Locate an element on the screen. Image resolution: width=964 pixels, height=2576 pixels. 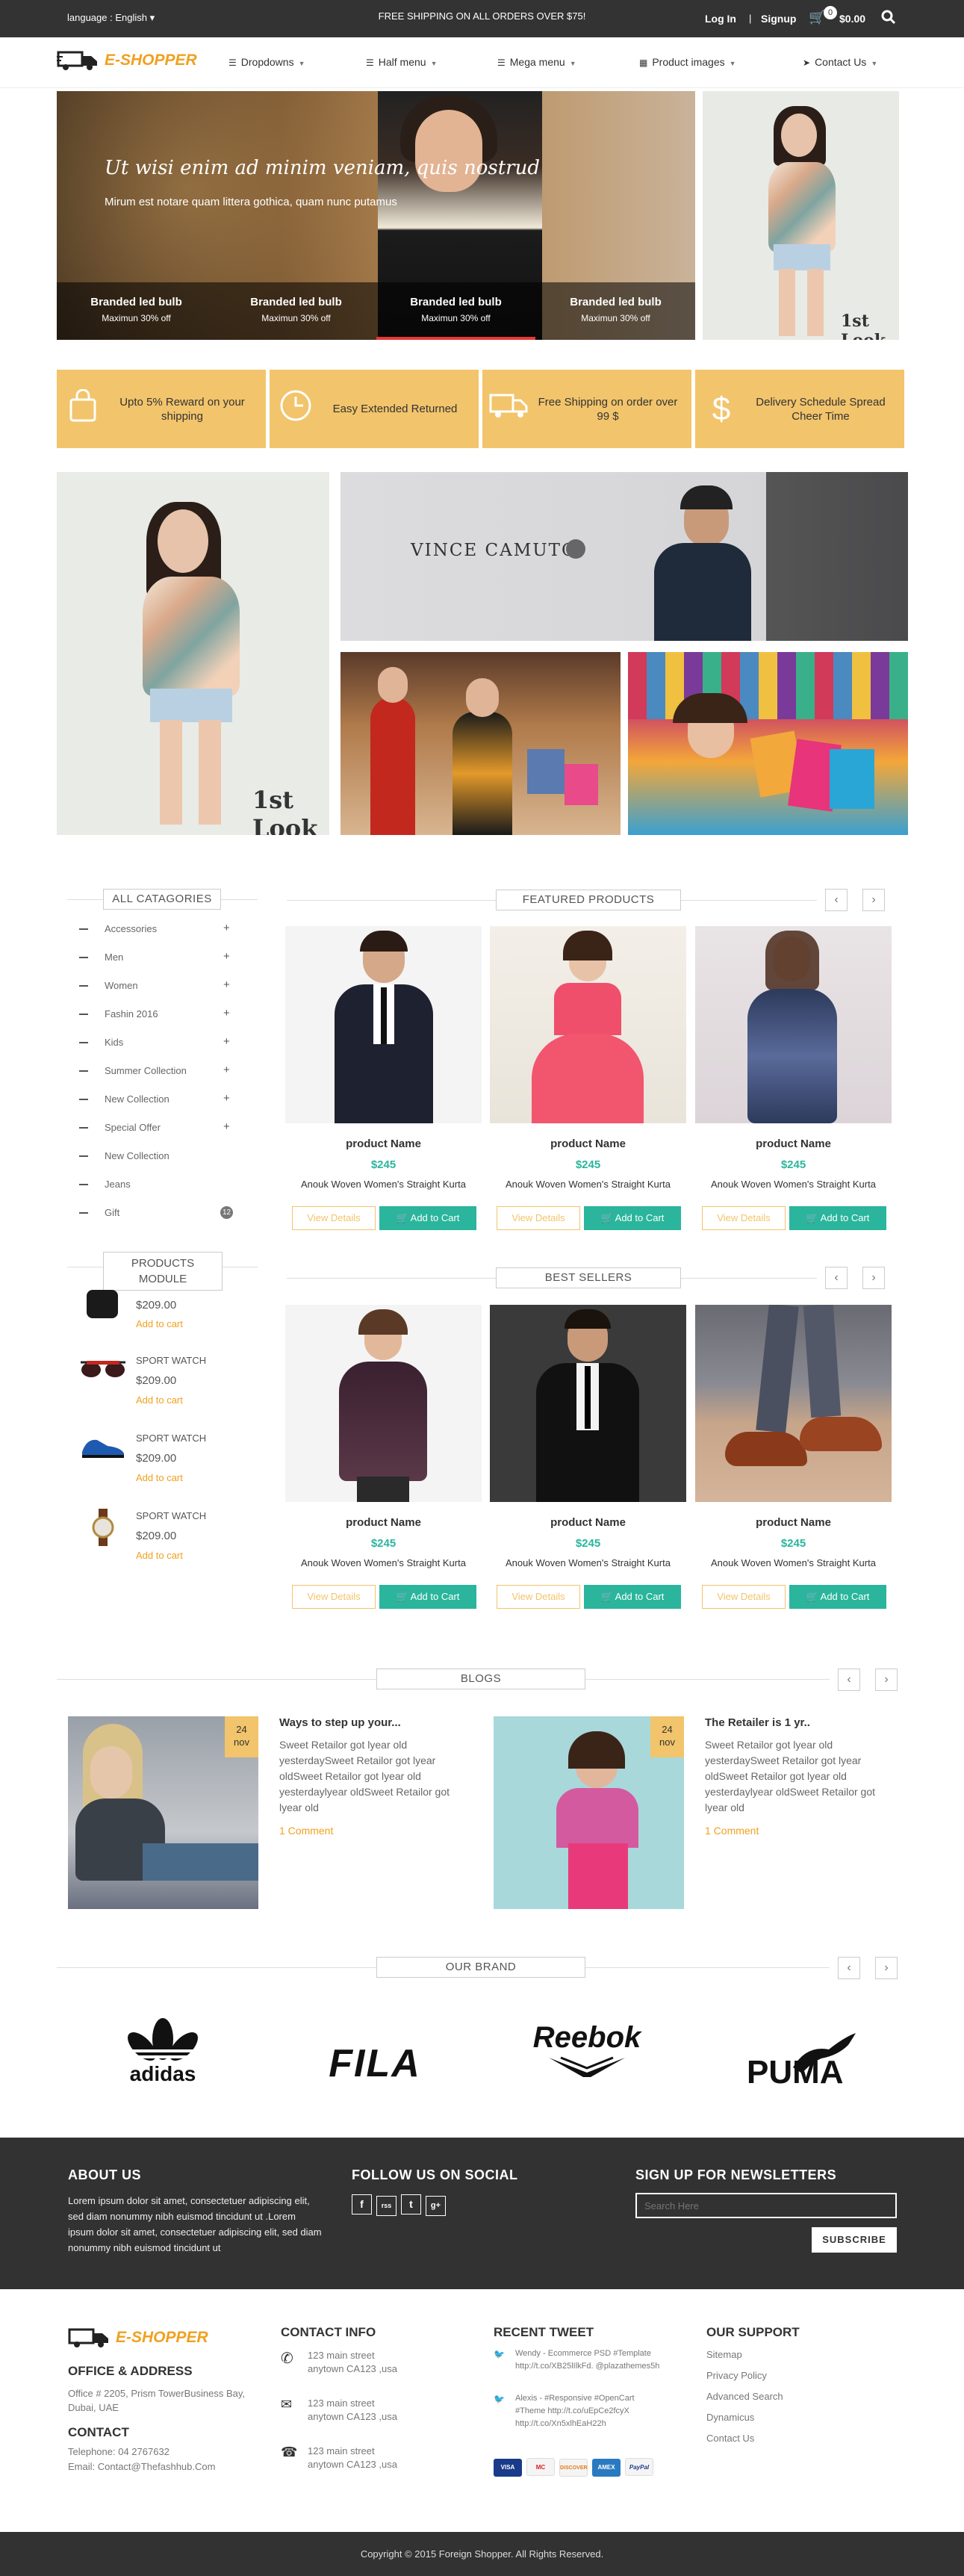
category-item: Gift 12 is located at coordinates (156, 1213).